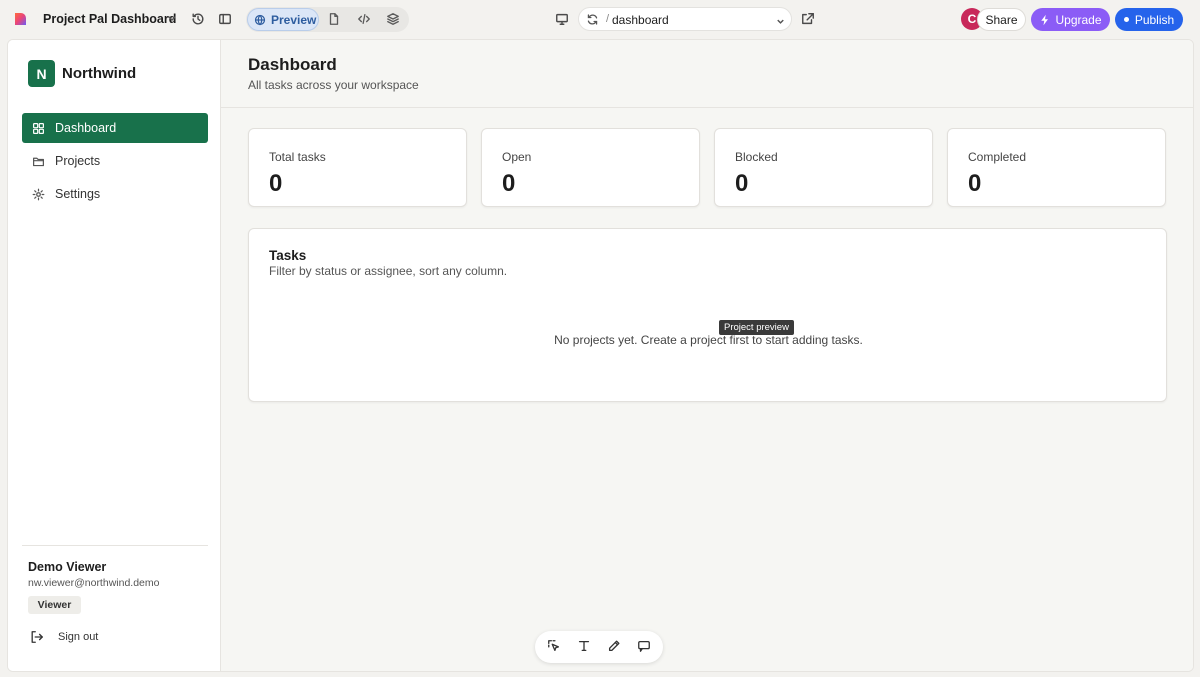 This screenshot has width=1200, height=677. I want to click on sign-out-button: Sign out, so click(64, 637).